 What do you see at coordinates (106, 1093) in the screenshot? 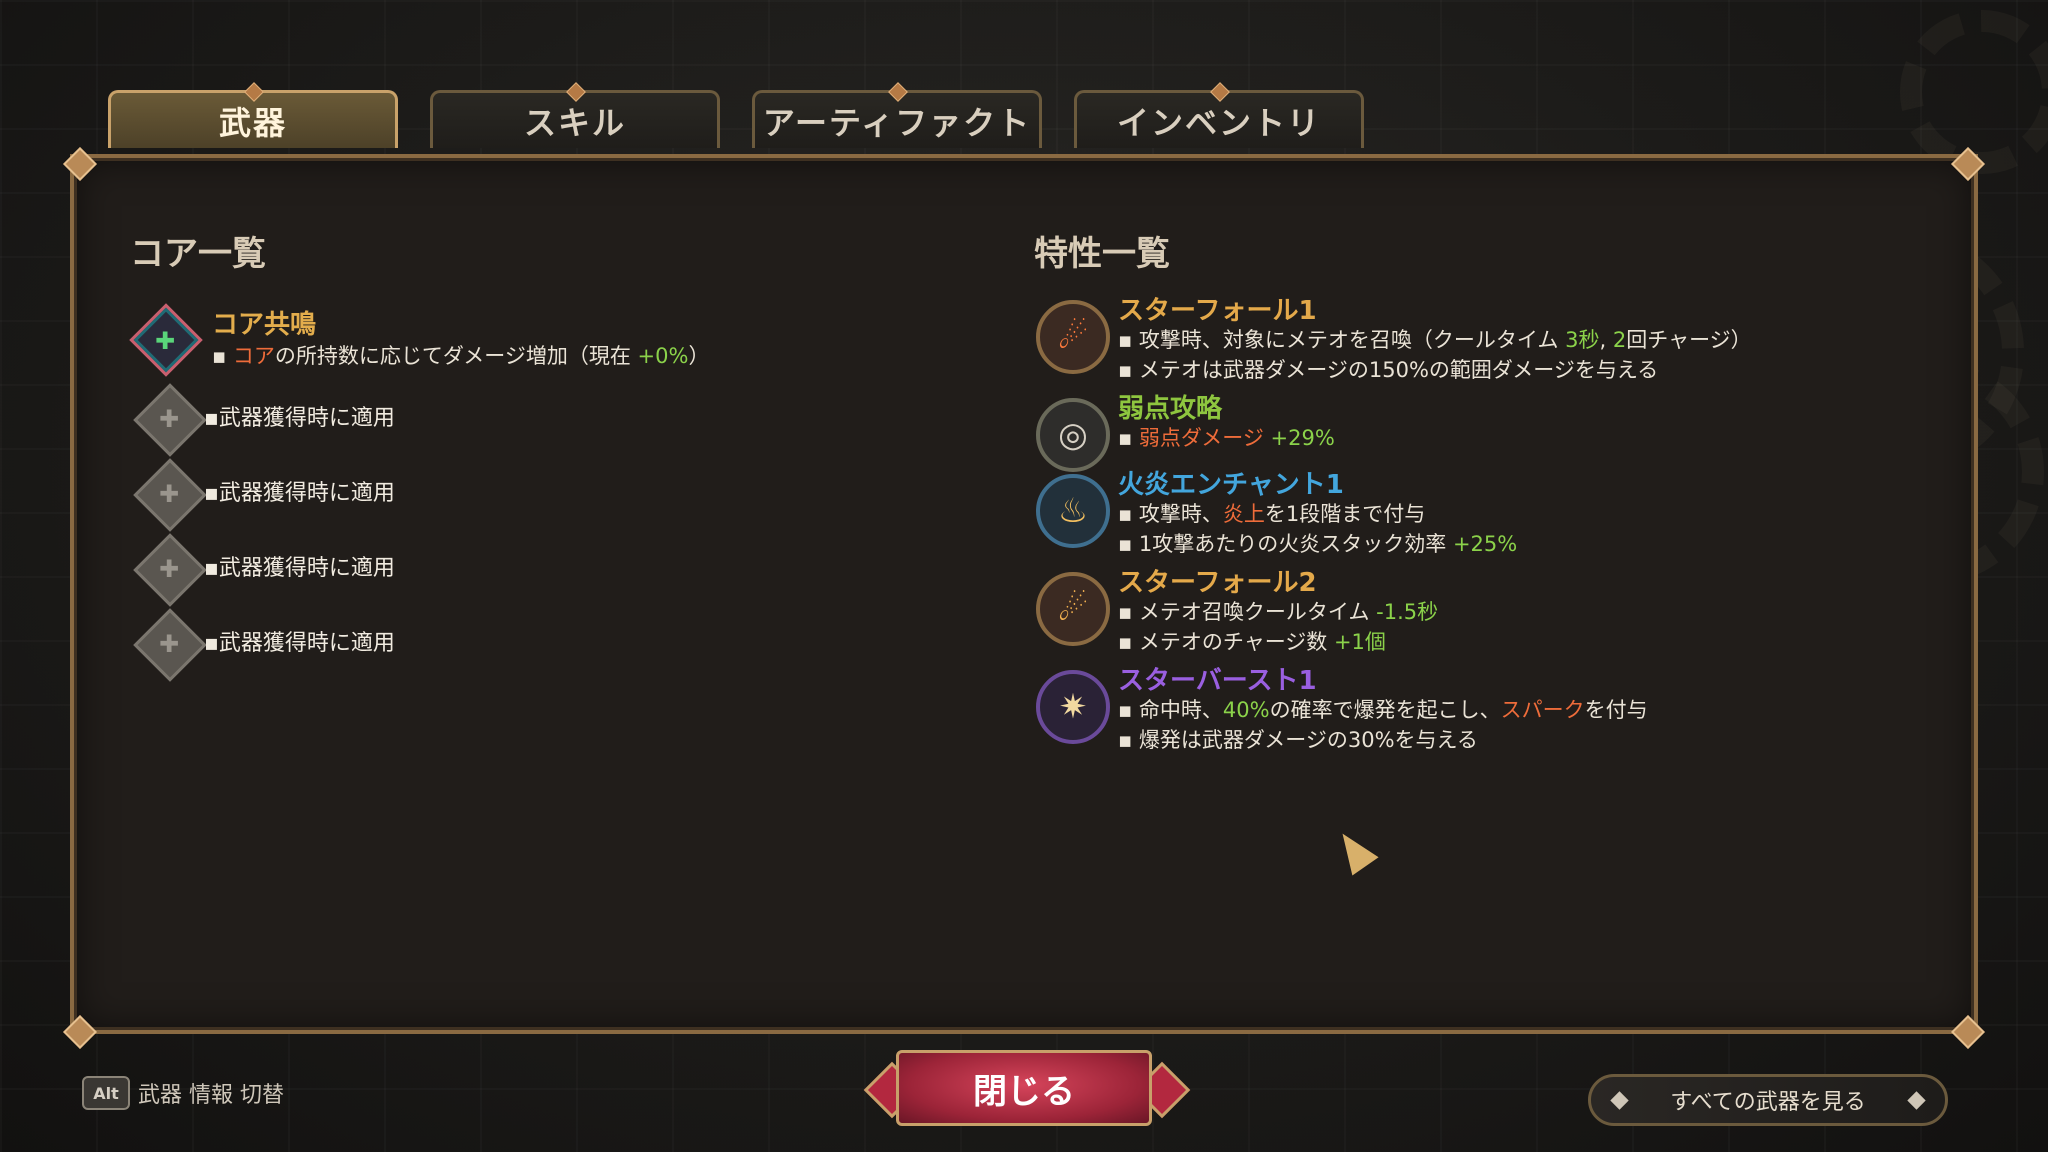
I see `alt-key-icon: Alt` at bounding box center [106, 1093].